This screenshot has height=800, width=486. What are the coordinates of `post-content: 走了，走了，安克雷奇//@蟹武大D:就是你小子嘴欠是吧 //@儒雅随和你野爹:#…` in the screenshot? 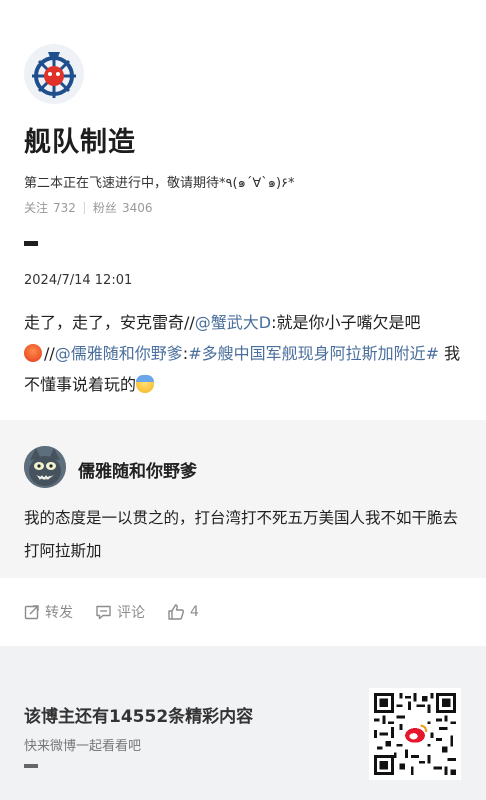 It's located at (245, 353).